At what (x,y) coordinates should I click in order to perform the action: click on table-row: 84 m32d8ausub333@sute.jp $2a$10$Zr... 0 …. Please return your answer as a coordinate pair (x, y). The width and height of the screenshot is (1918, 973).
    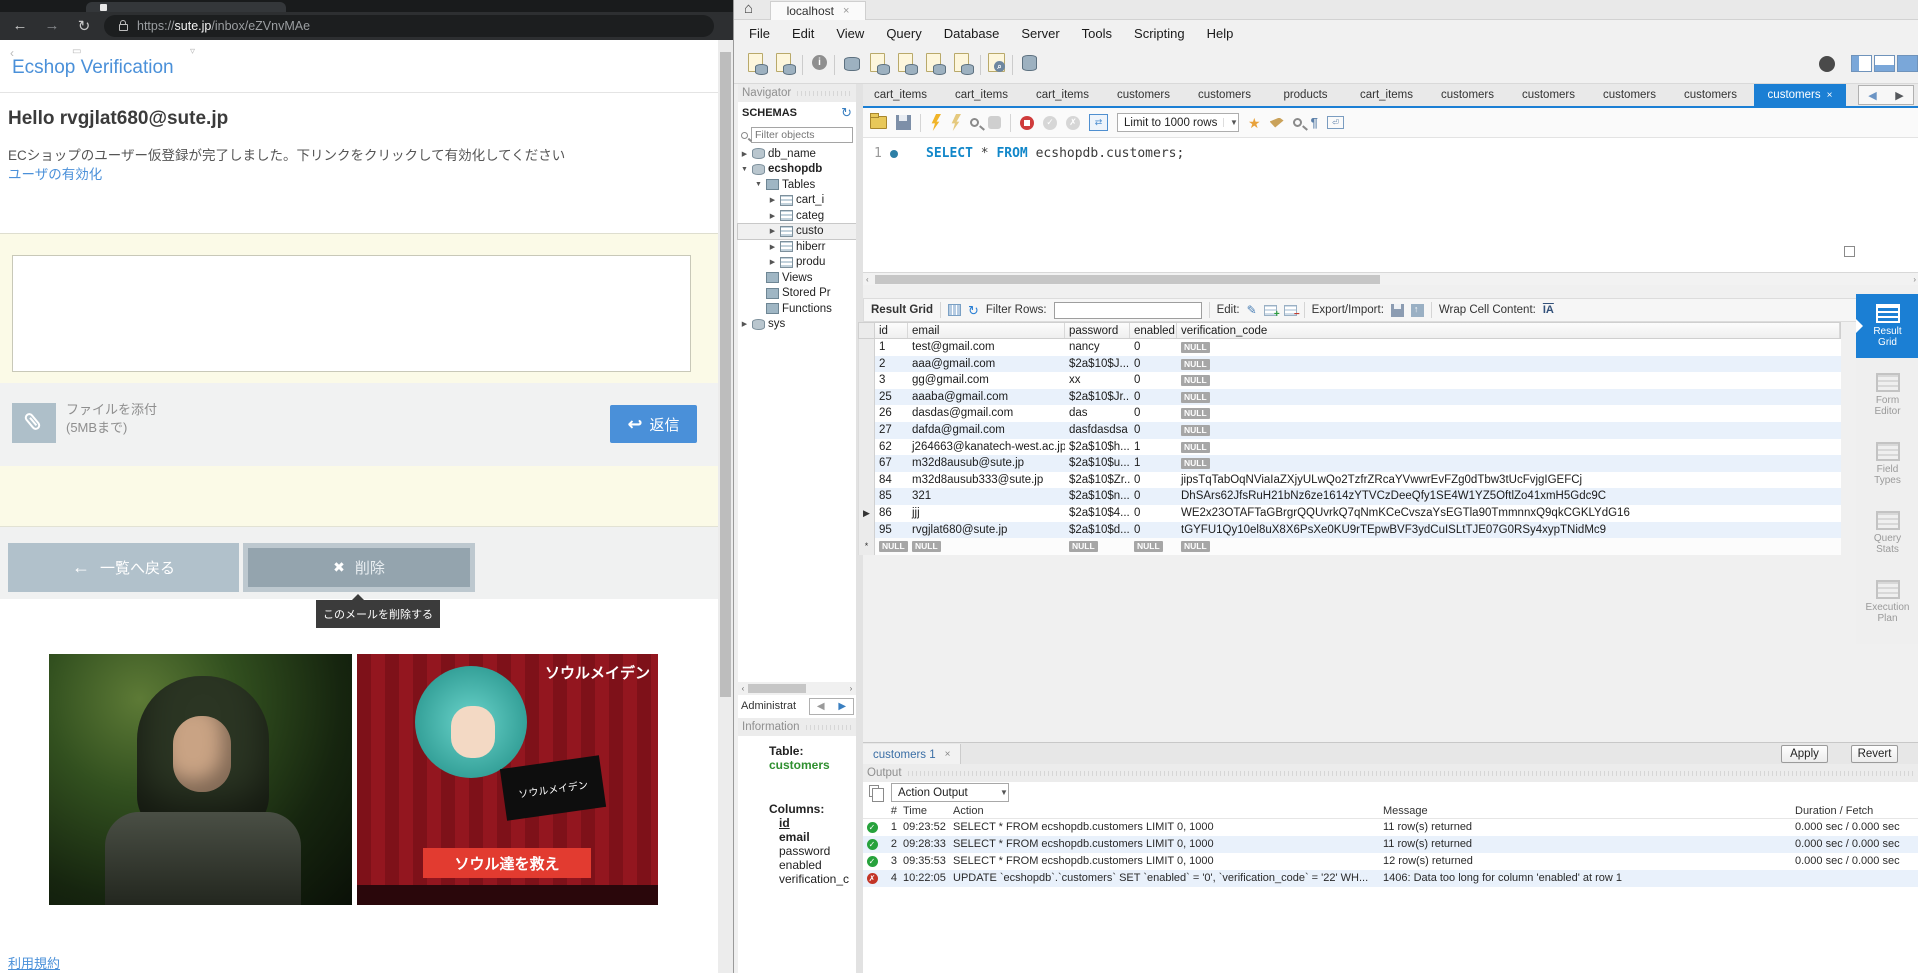
    Looking at the image, I should click on (1350, 480).